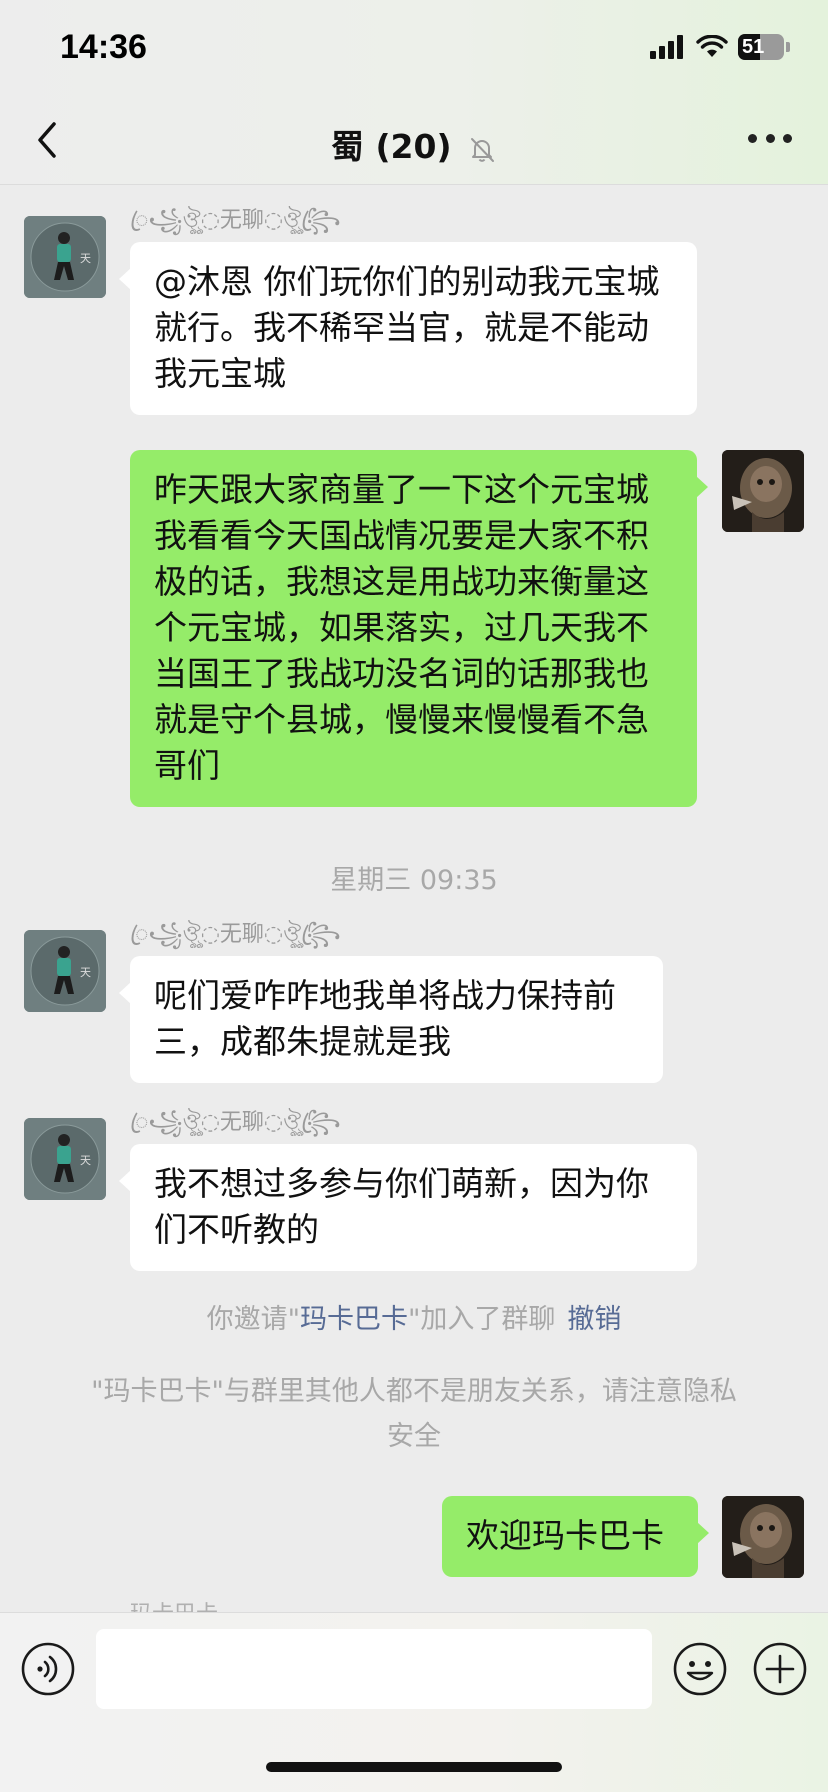 The width and height of the screenshot is (828, 1792). What do you see at coordinates (788, 47) in the screenshot?
I see `battery-tip` at bounding box center [788, 47].